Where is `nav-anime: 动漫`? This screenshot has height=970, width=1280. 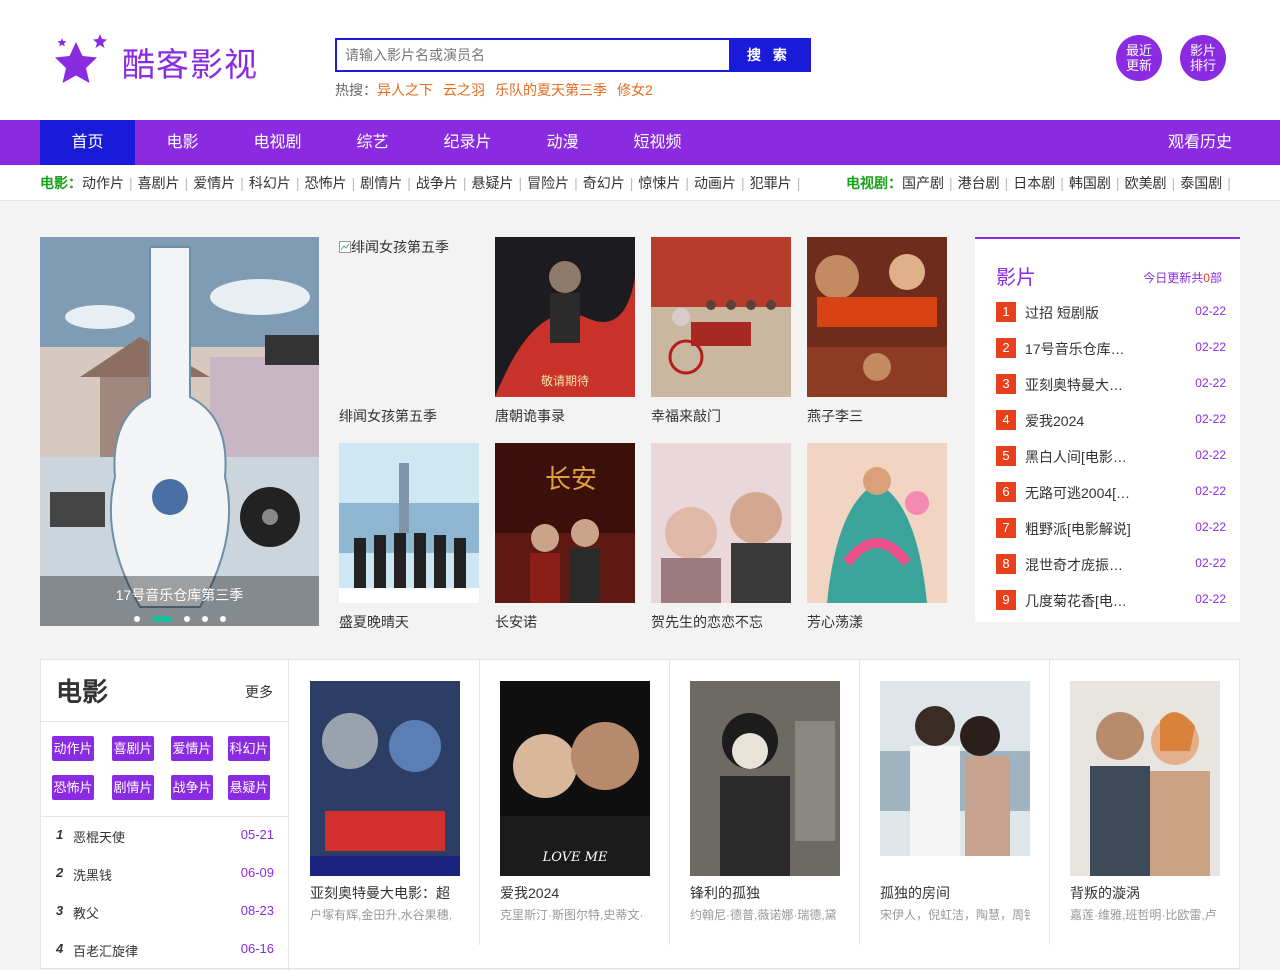
nav-anime: 动漫 is located at coordinates (562, 142).